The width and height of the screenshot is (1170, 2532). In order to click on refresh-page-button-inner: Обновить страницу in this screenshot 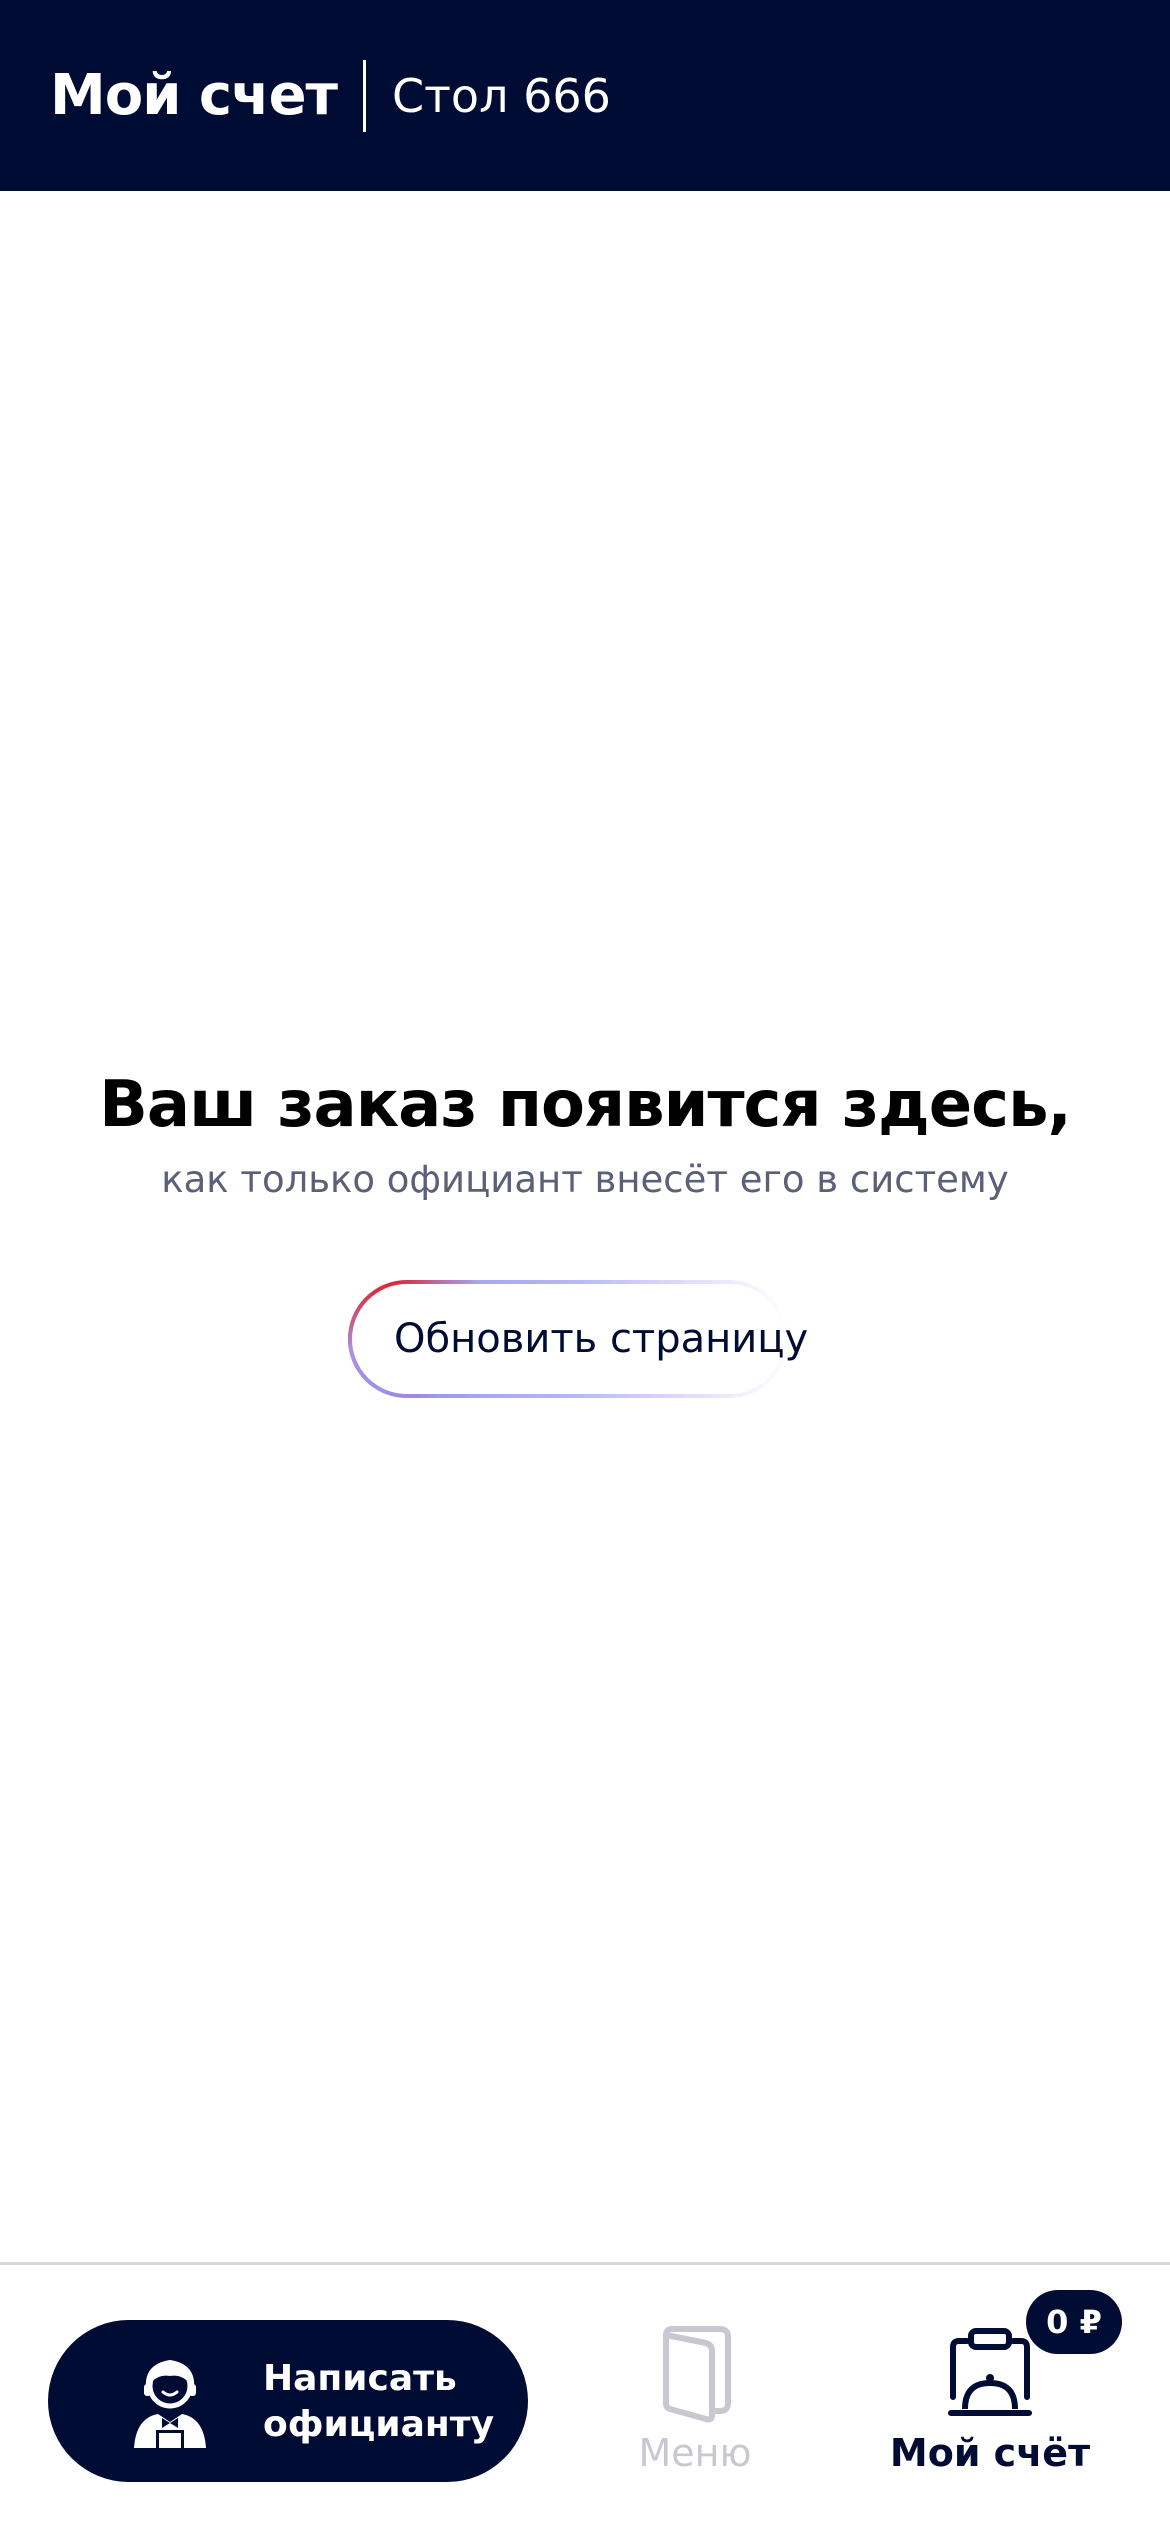, I will do `click(580, 1339)`.